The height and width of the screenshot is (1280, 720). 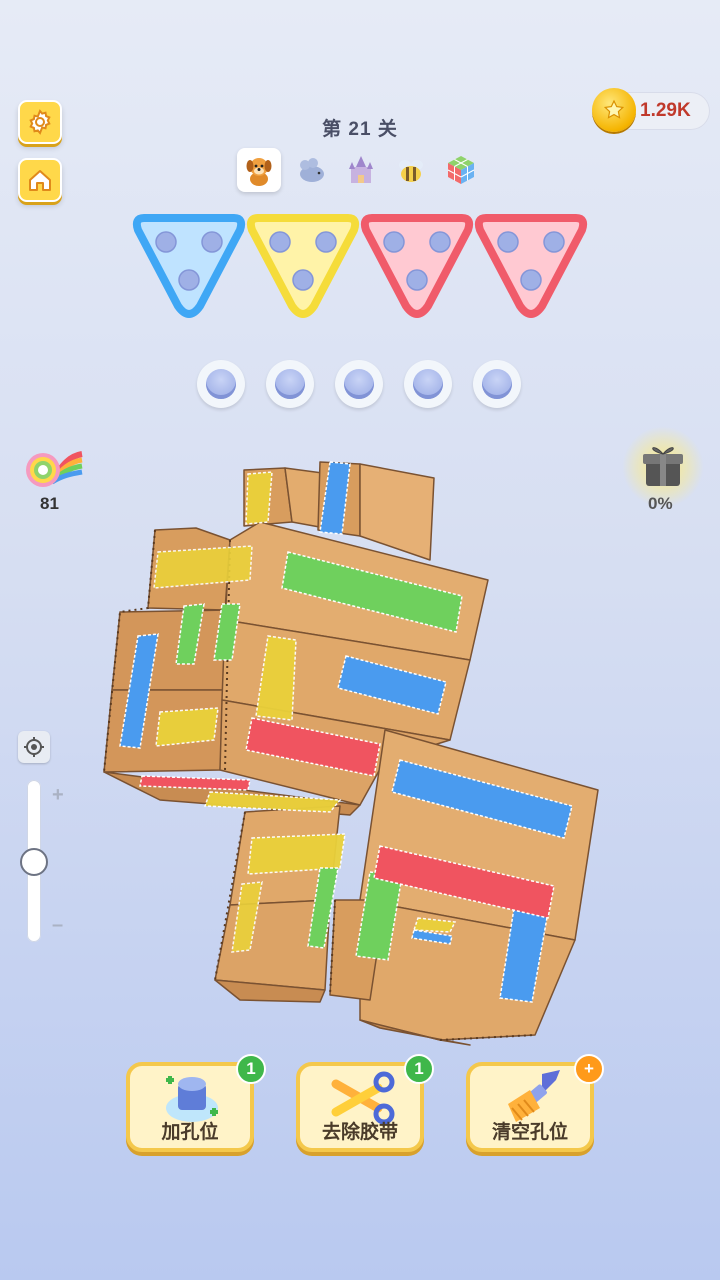 What do you see at coordinates (57, 925) in the screenshot?
I see `zoom-out-icon: –` at bounding box center [57, 925].